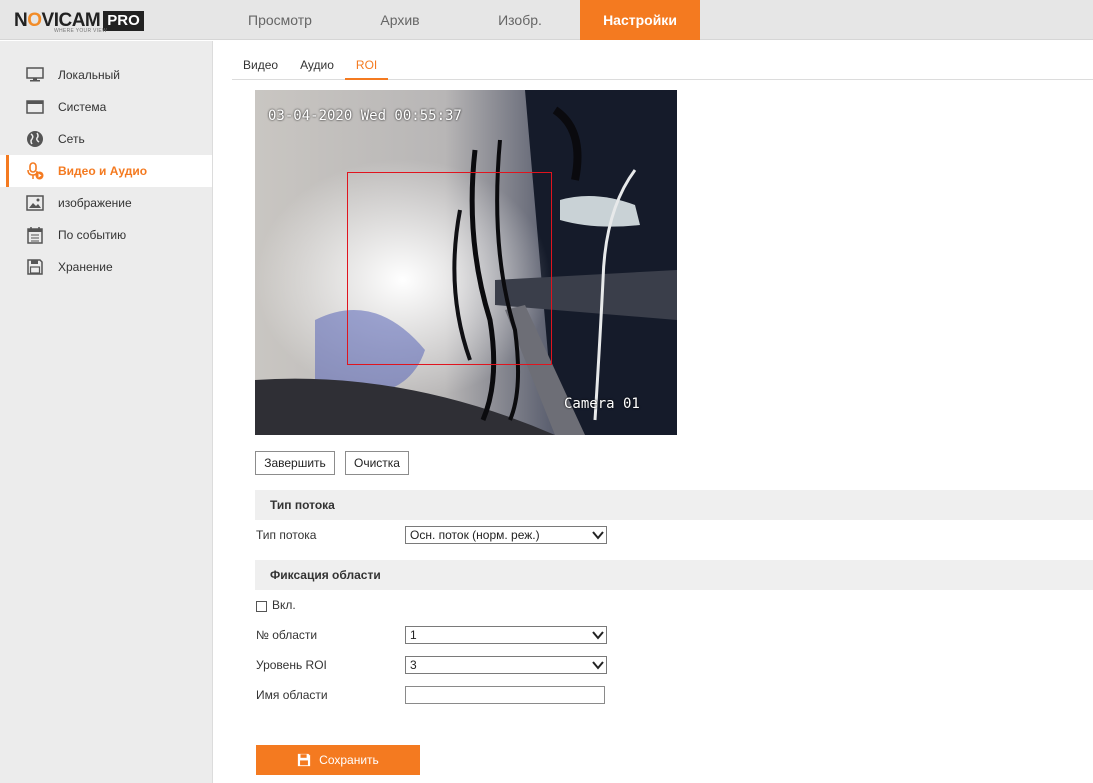 This screenshot has width=1093, height=783. I want to click on sidebar-item-event: По событию, so click(106, 235).